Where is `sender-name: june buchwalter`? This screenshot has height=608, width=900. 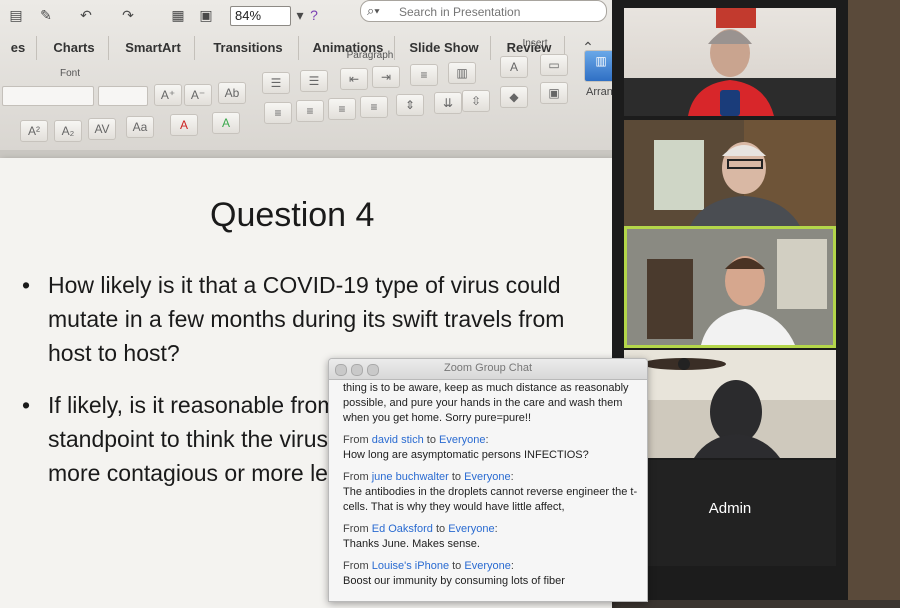
sender-name: june buchwalter is located at coordinates (410, 477).